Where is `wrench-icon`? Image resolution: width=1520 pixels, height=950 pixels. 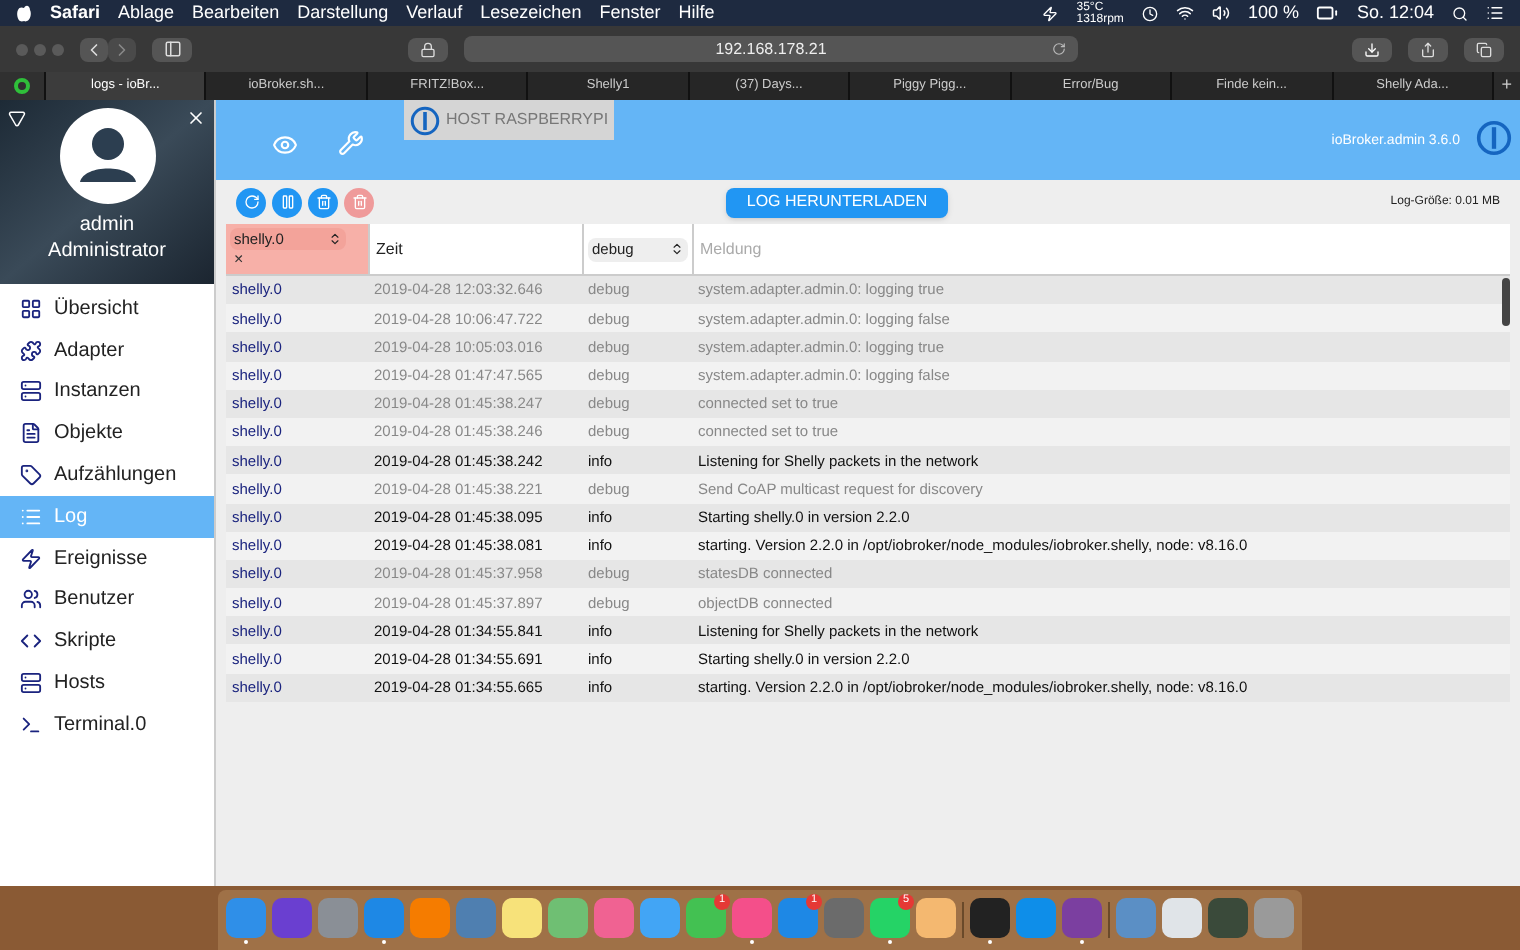
wrench-icon is located at coordinates (351, 143).